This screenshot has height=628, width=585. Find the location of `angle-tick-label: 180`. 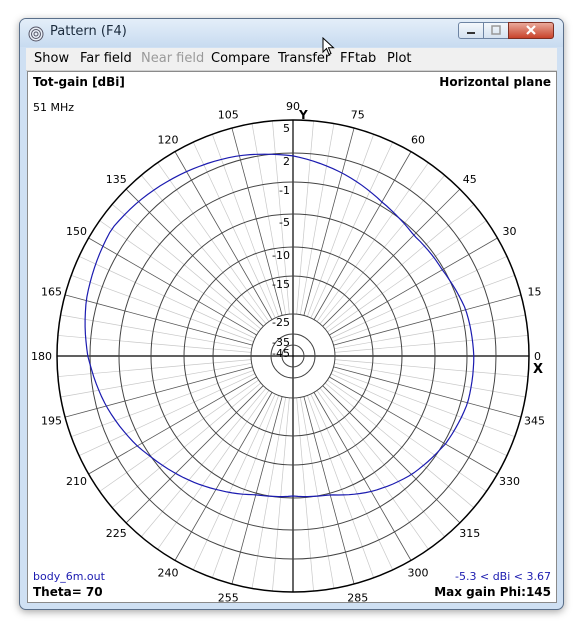

angle-tick-label: 180 is located at coordinates (41, 356).